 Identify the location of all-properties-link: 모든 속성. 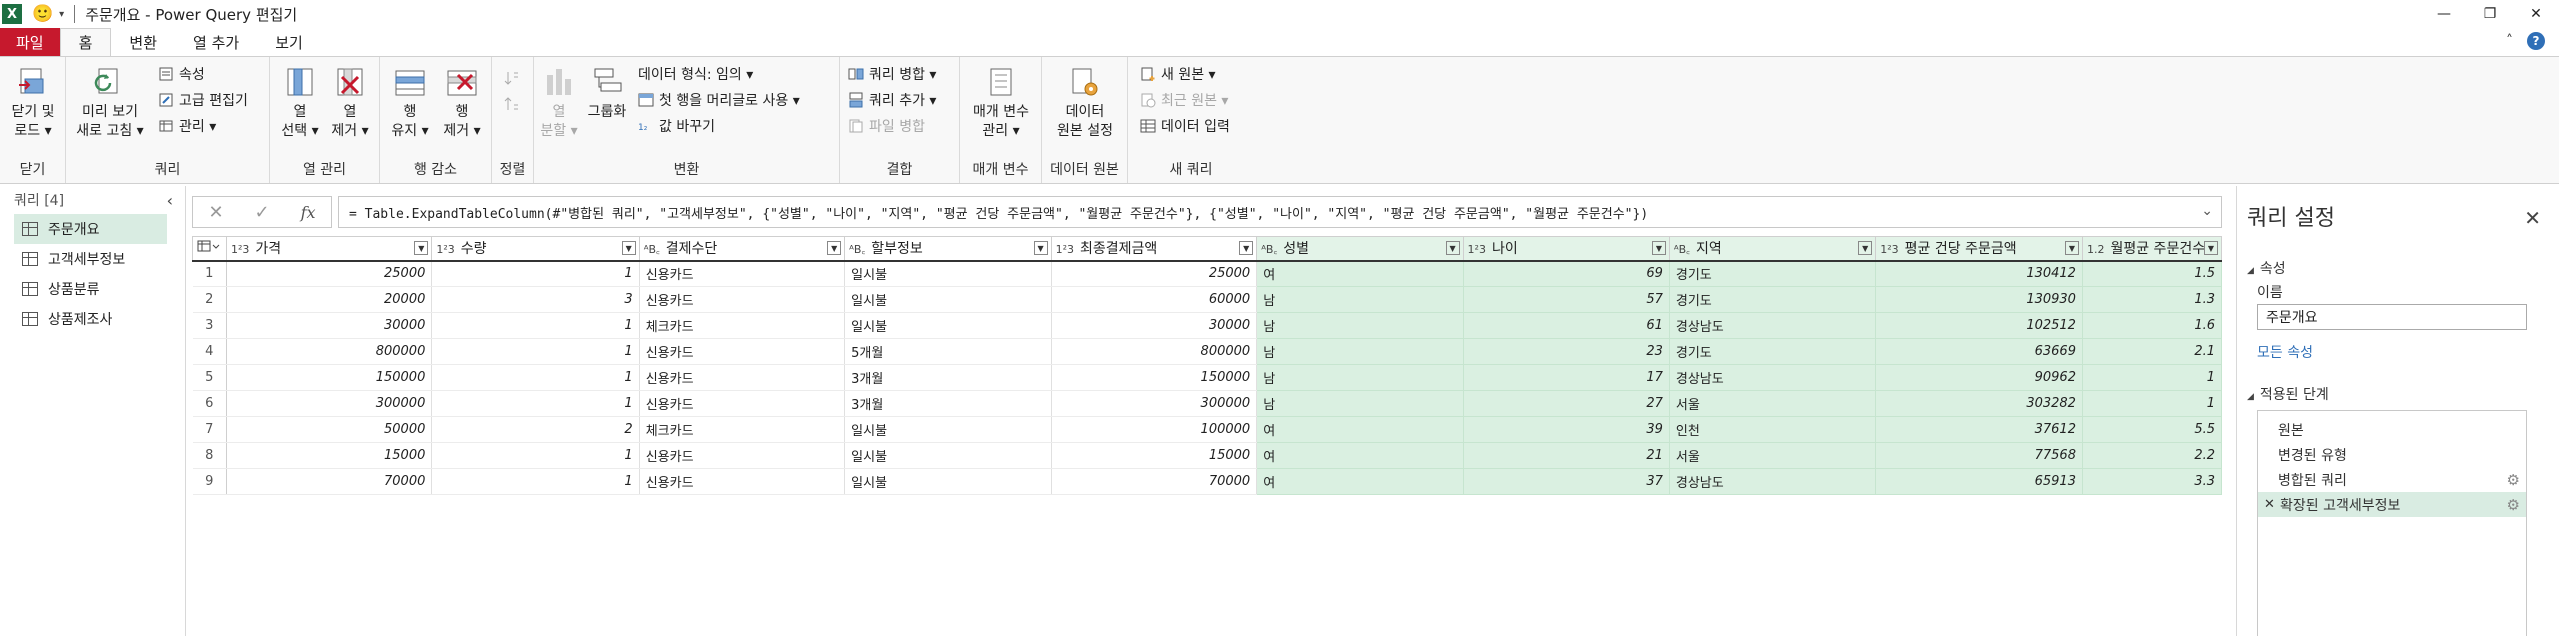
(2285, 352).